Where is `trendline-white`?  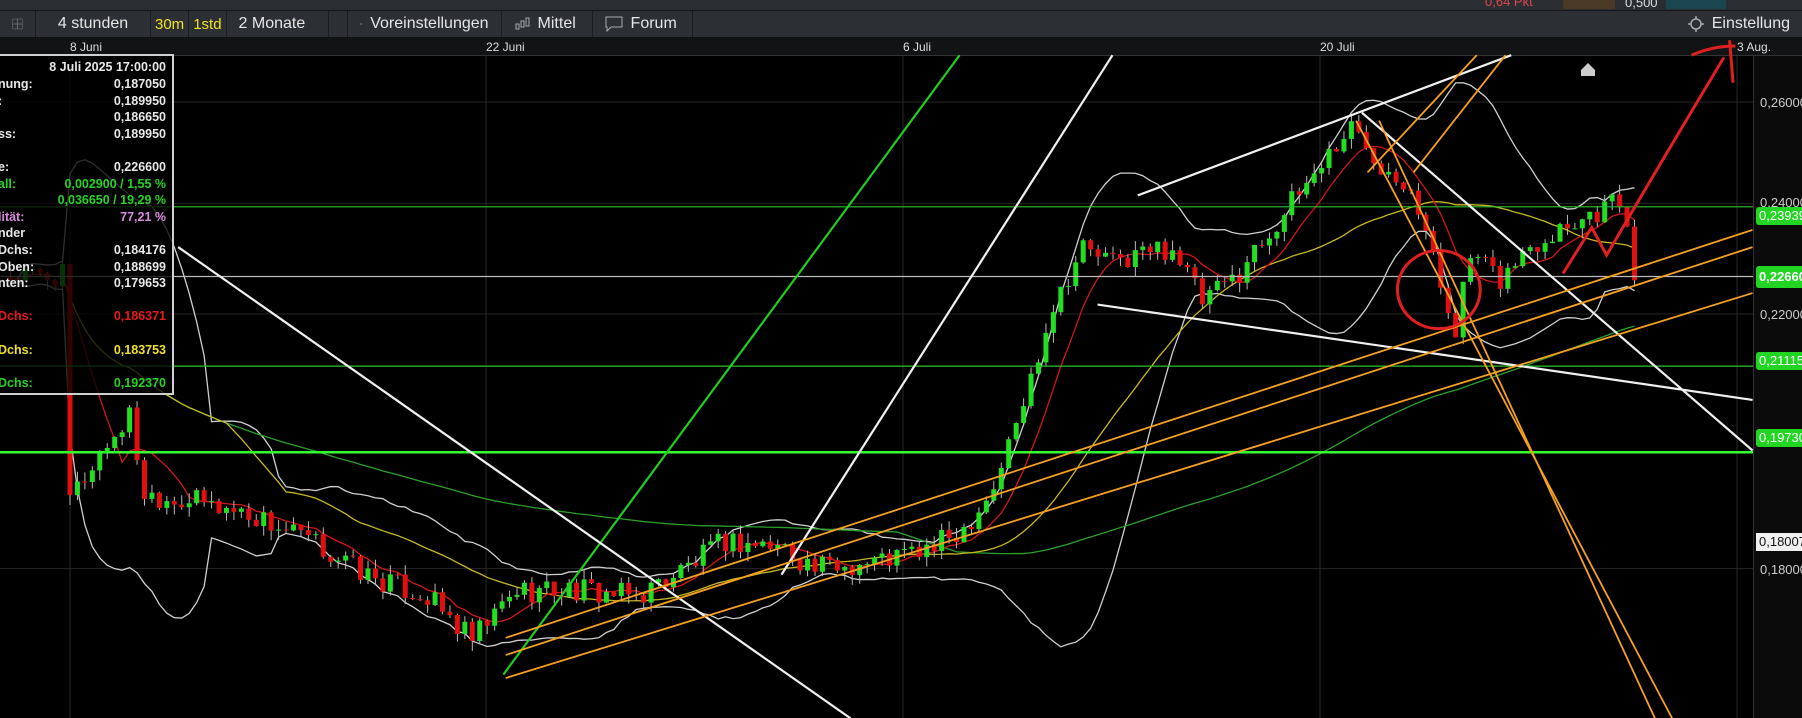 trendline-white is located at coordinates (1324, 125).